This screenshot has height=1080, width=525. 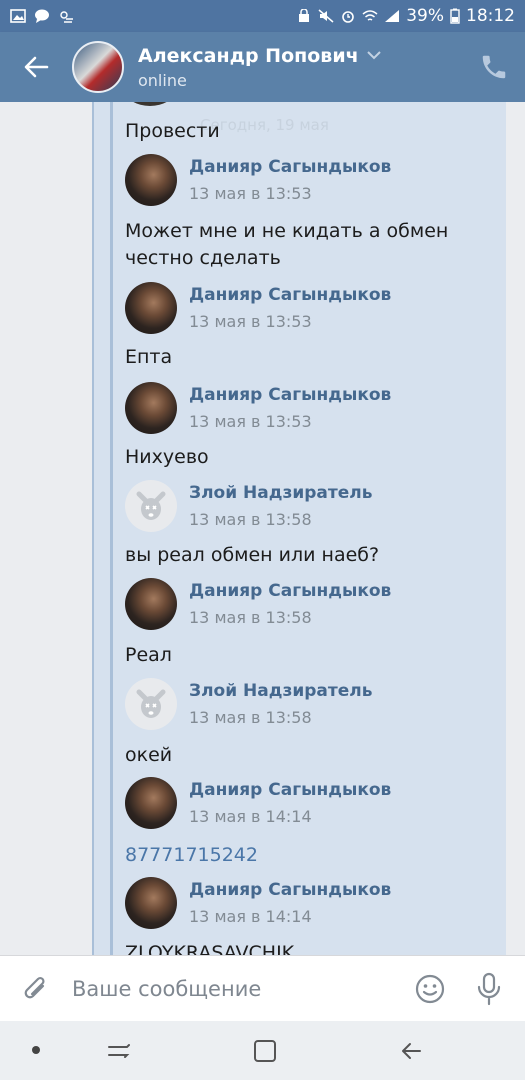 I want to click on message-author: Данияр Сагындыков 13 мая в 13:58, so click(x=310, y=605).